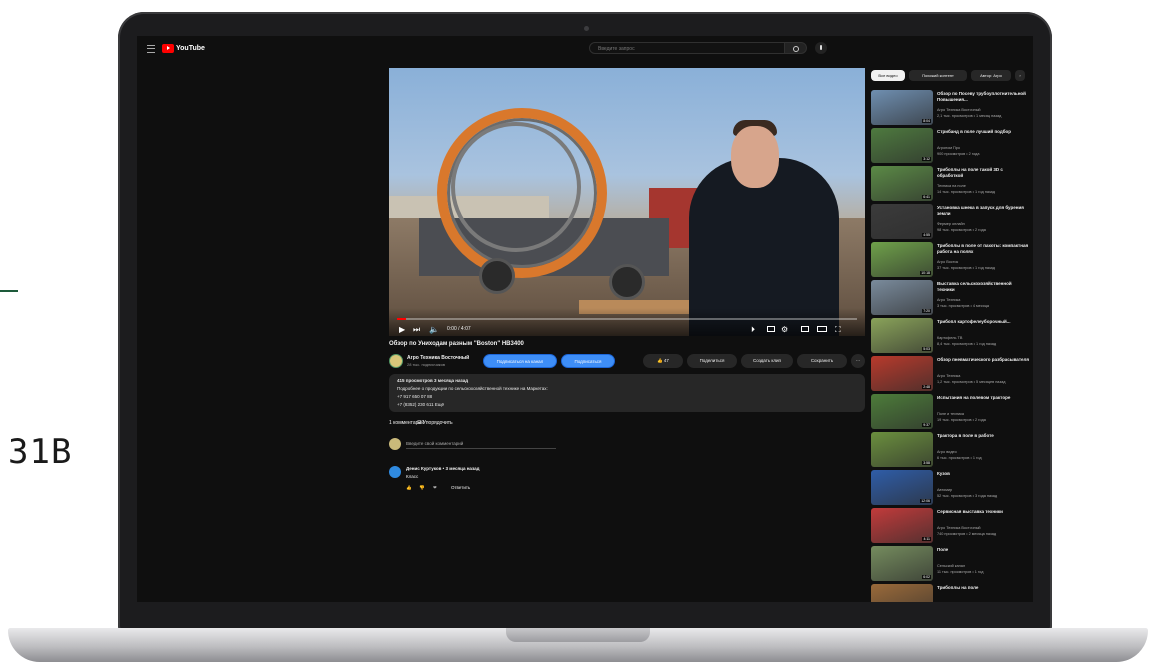 The height and width of the screenshot is (668, 1150). What do you see at coordinates (520, 361) in the screenshot?
I see `join-button: Подписаться на канал` at bounding box center [520, 361].